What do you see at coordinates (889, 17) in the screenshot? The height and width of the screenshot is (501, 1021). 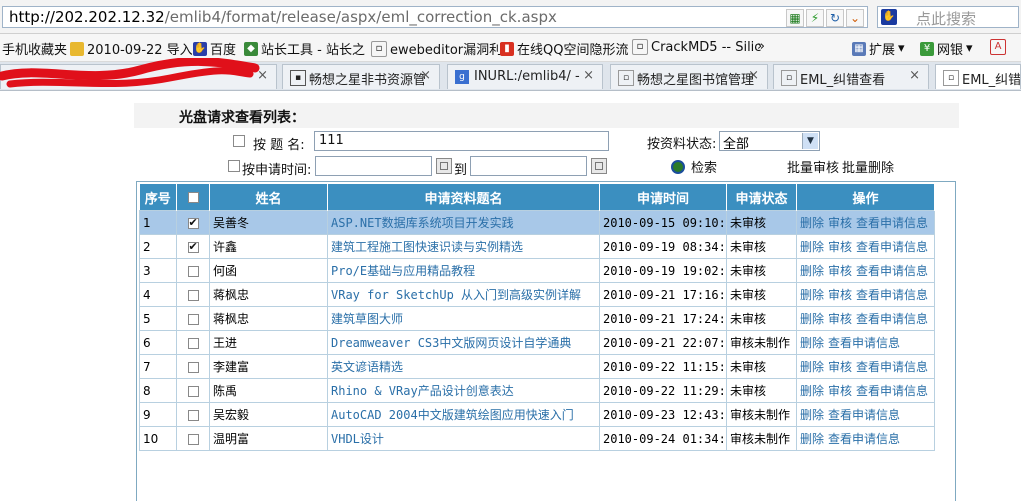 I see `baidu-paw-icon: ✋` at bounding box center [889, 17].